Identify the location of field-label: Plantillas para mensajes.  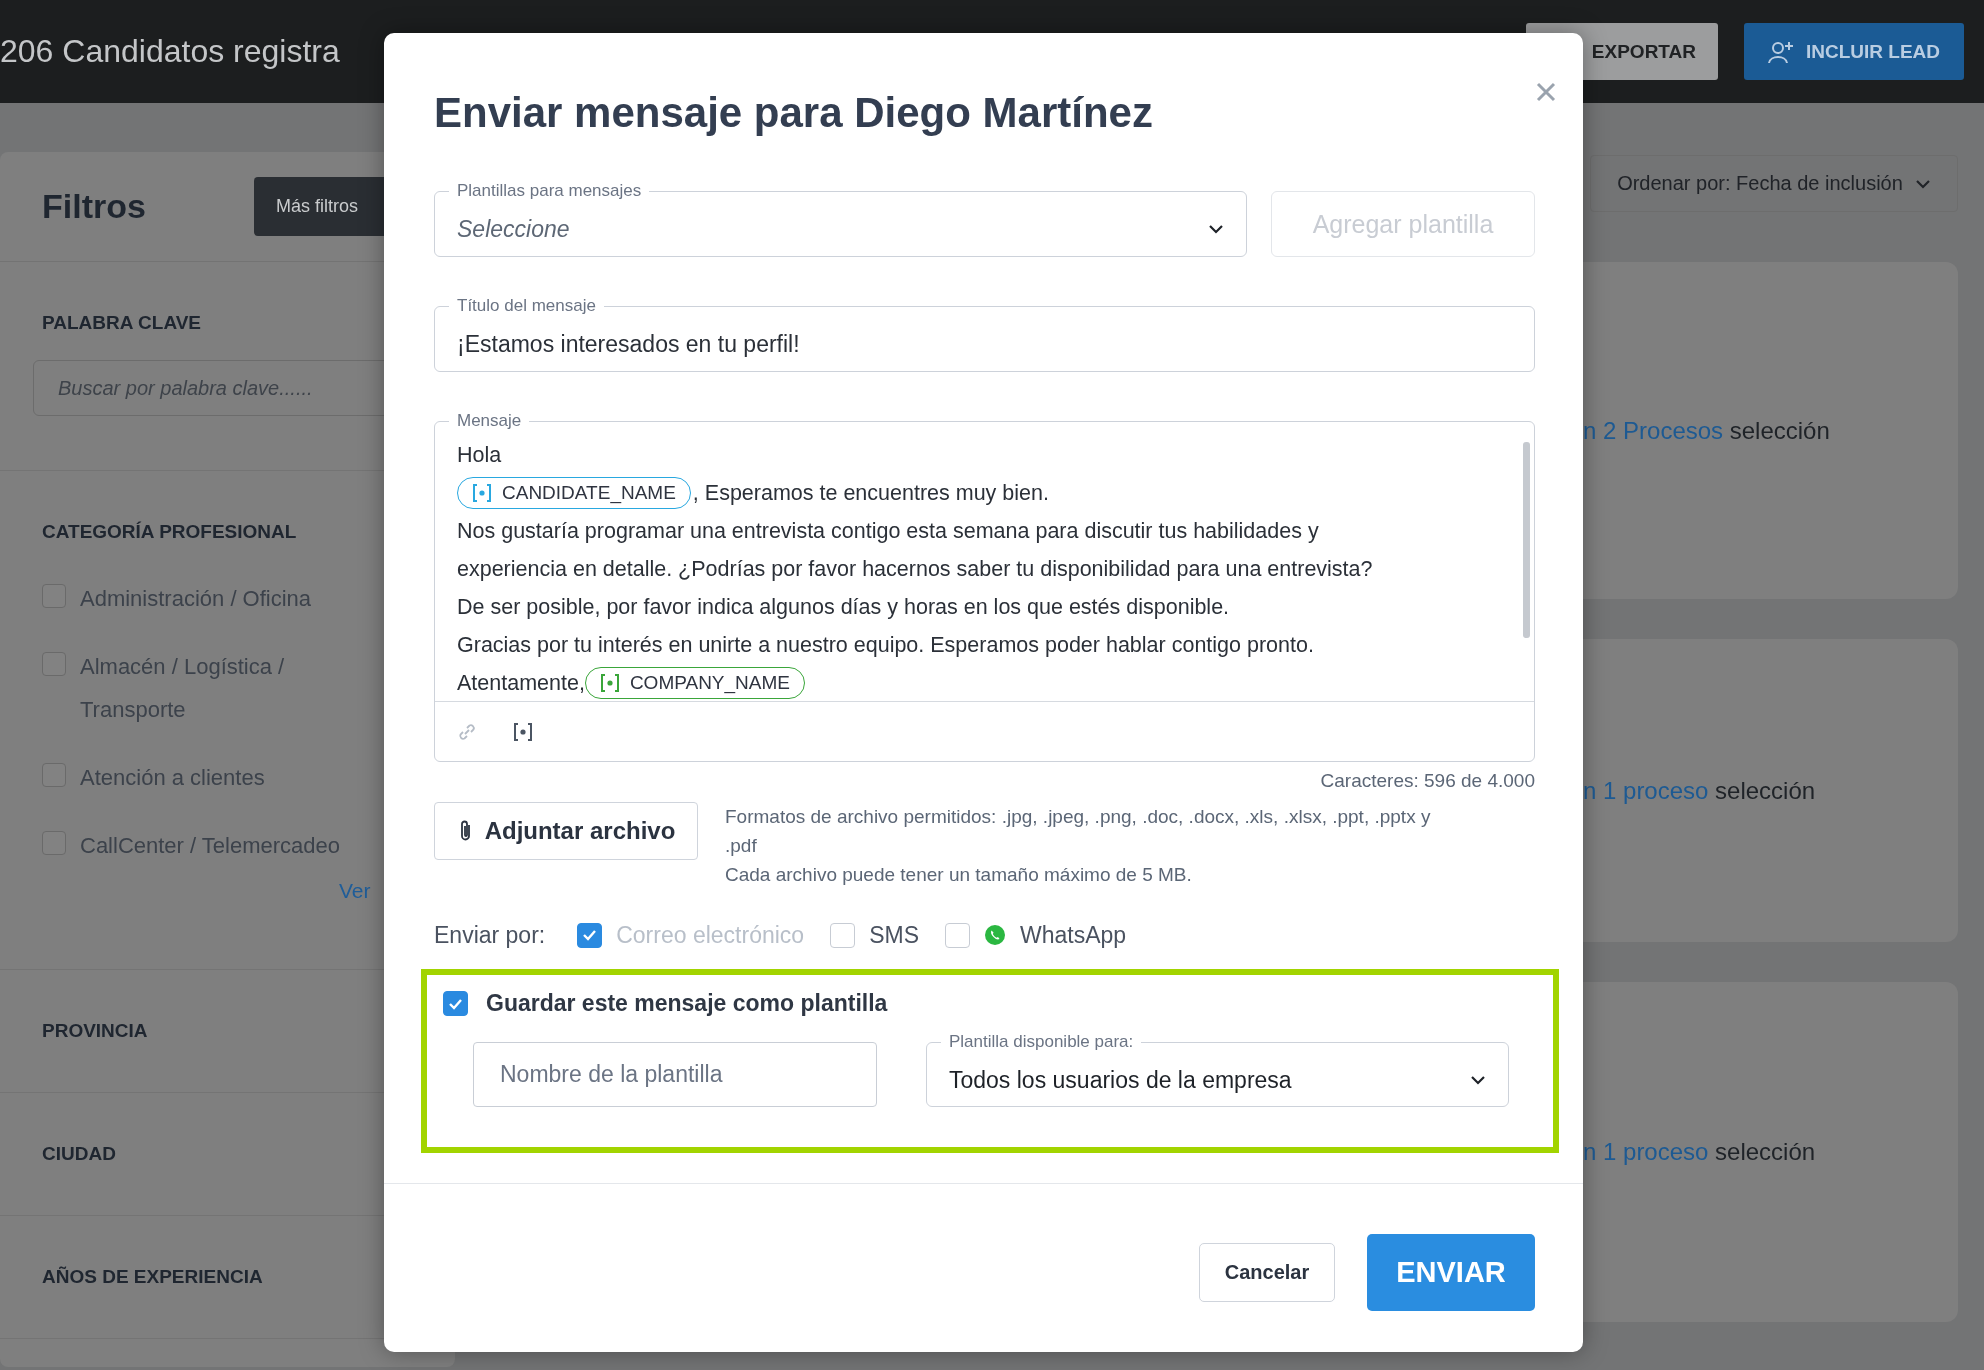
(549, 191).